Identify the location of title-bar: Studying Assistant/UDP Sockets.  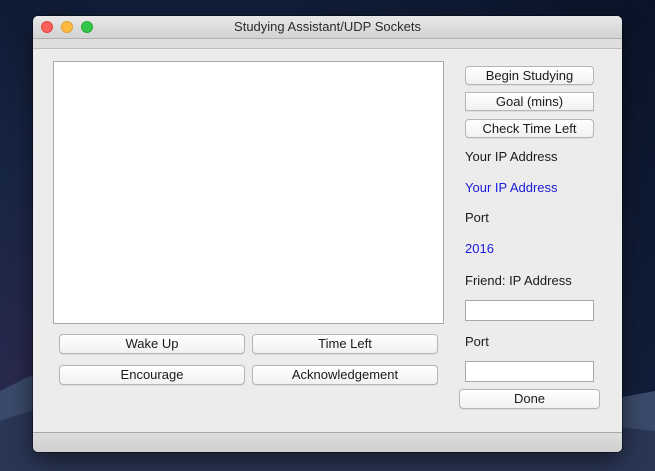
(327, 27).